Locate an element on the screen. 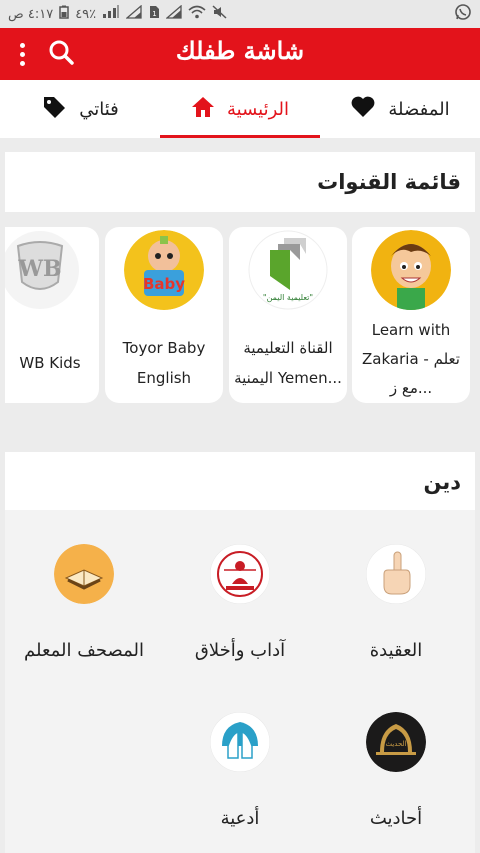 This screenshot has height=853, width=480. category-item: أدعية is located at coordinates (240, 770).